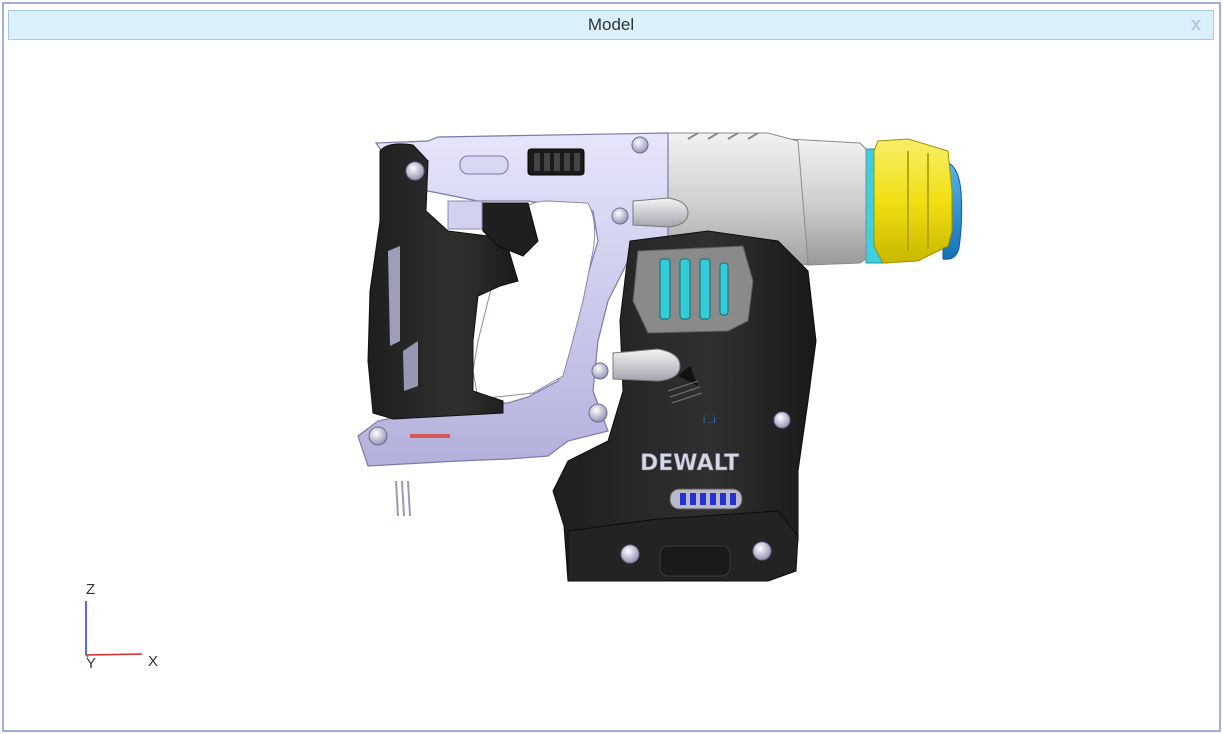  I want to click on window-title: Model, so click(611, 24).